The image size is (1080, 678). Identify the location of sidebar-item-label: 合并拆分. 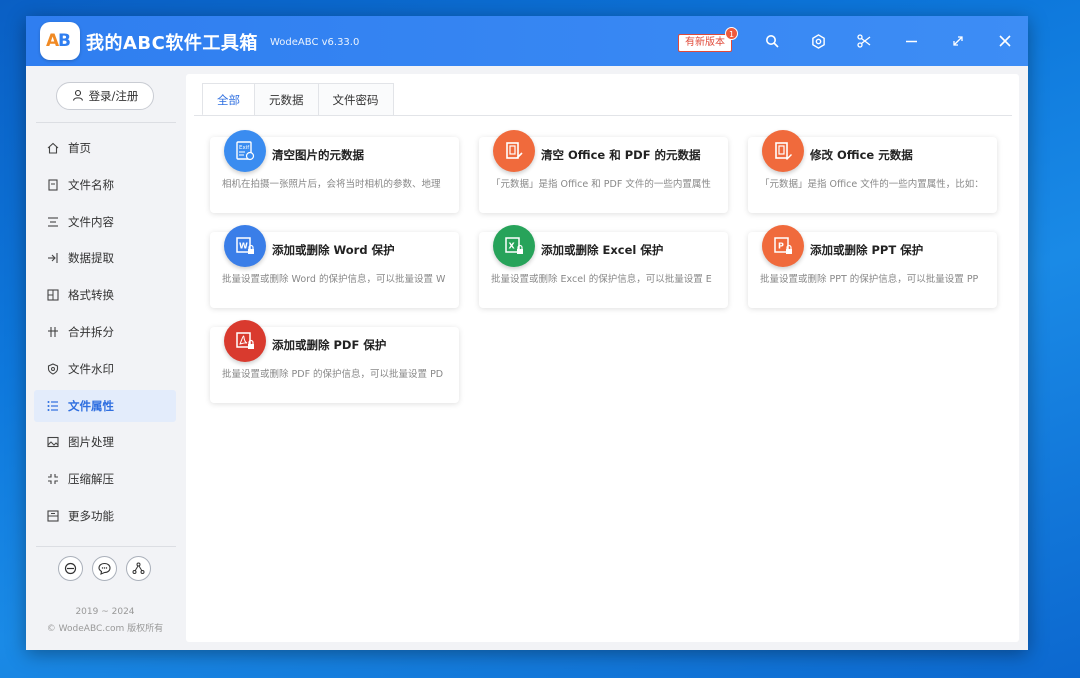
(91, 331).